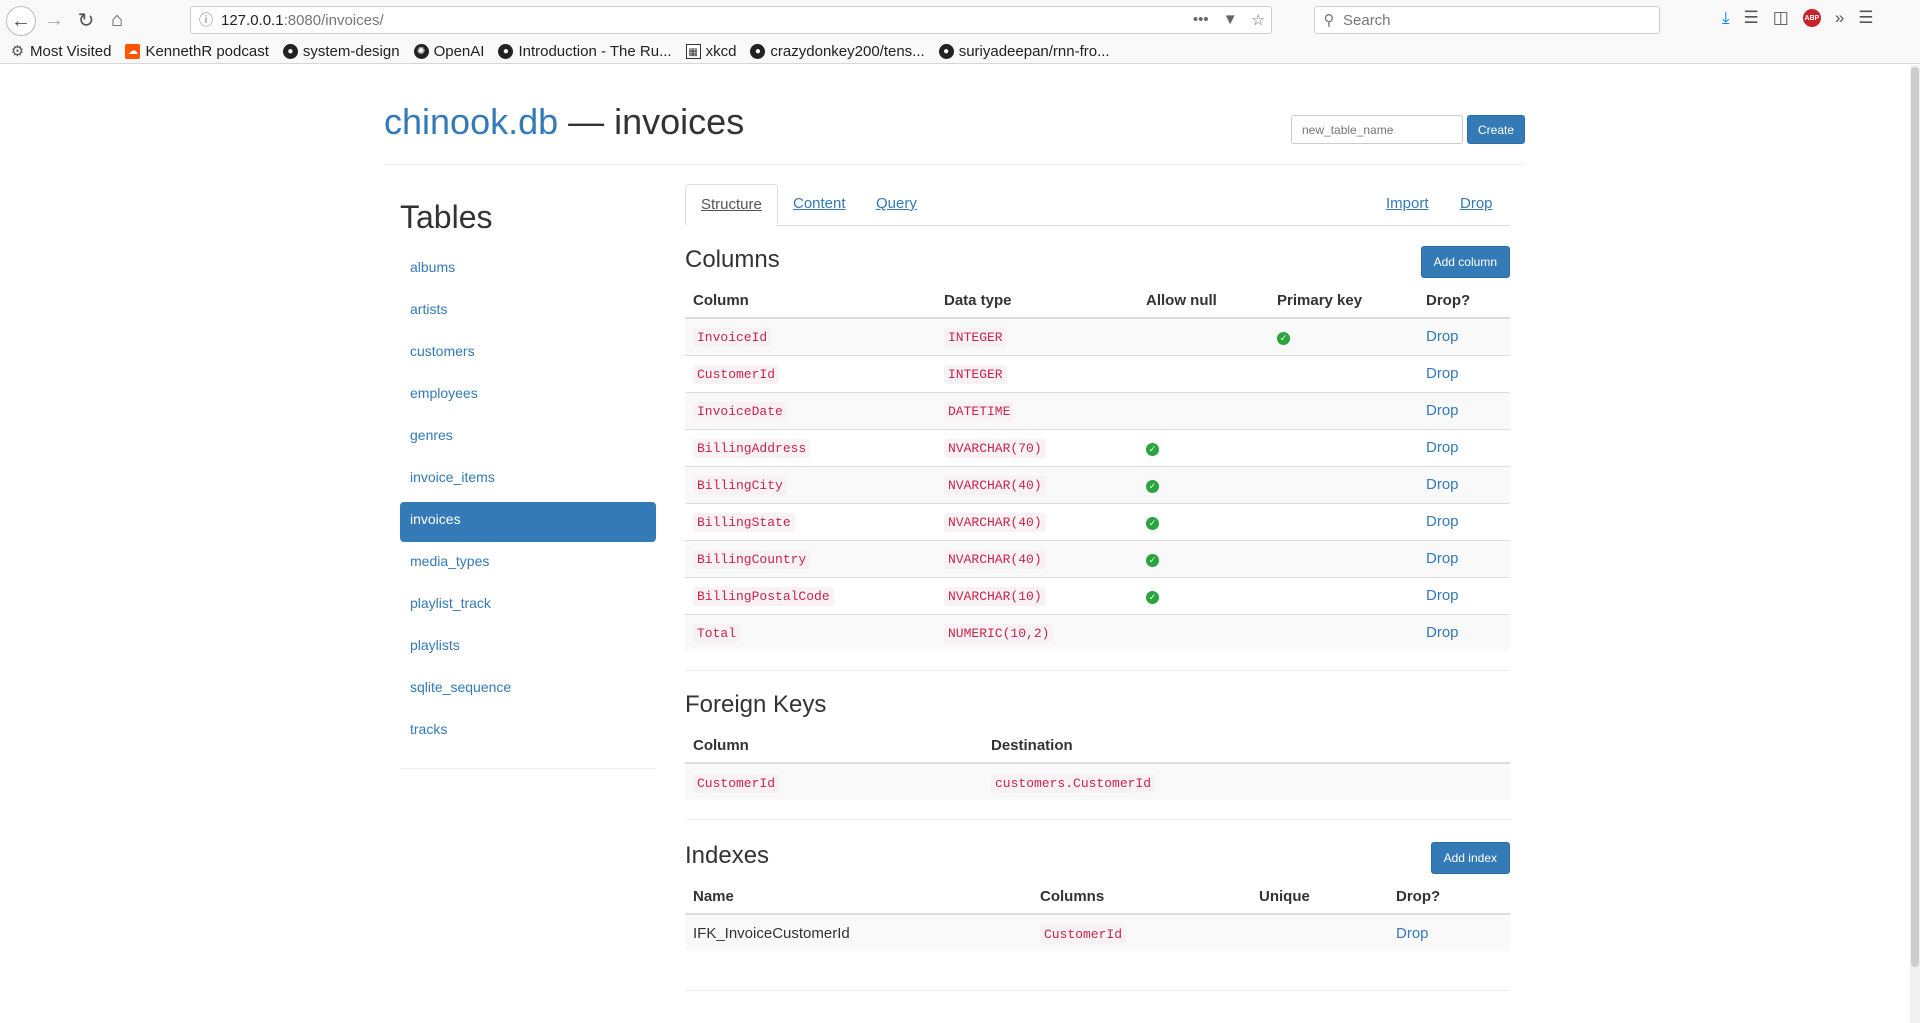 This screenshot has width=1920, height=1023. Describe the element at coordinates (731, 20) in the screenshot. I see `url-bar: ⓘ 127.0.0.1:8080/invoices/ ••• ▼ ☆` at that location.